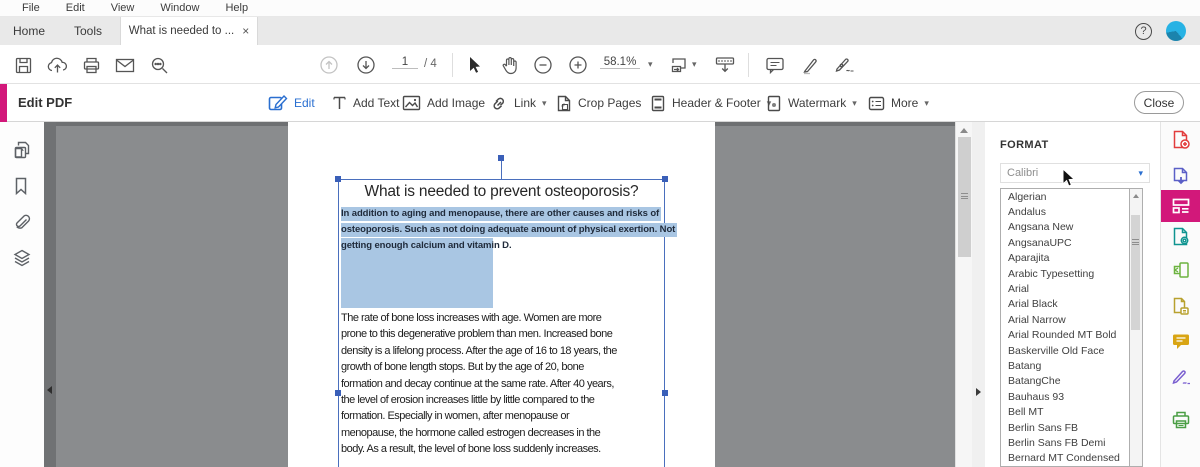  I want to click on font-list-item: Algerian, so click(1065, 196).